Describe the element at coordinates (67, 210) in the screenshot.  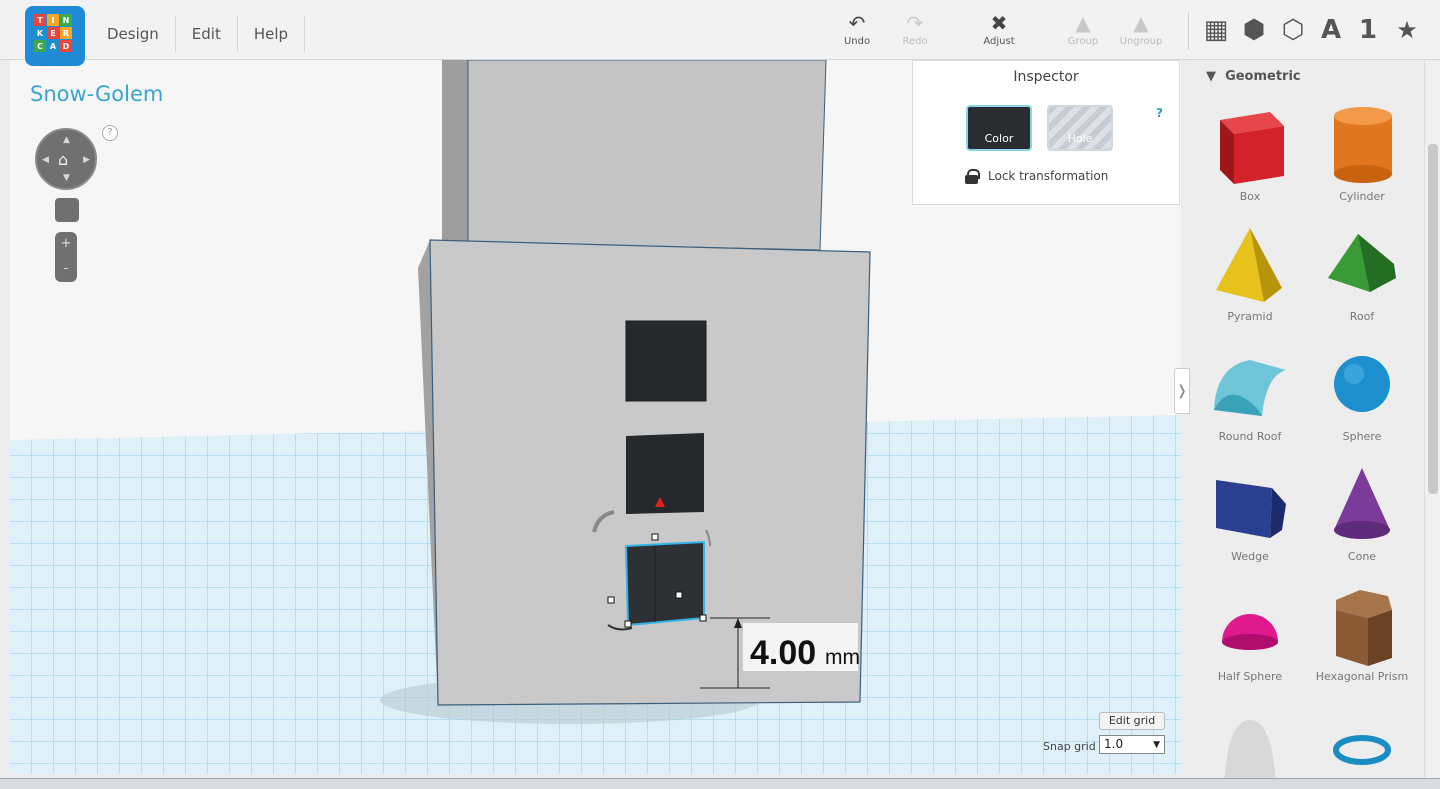
I see `view-cube-button` at that location.